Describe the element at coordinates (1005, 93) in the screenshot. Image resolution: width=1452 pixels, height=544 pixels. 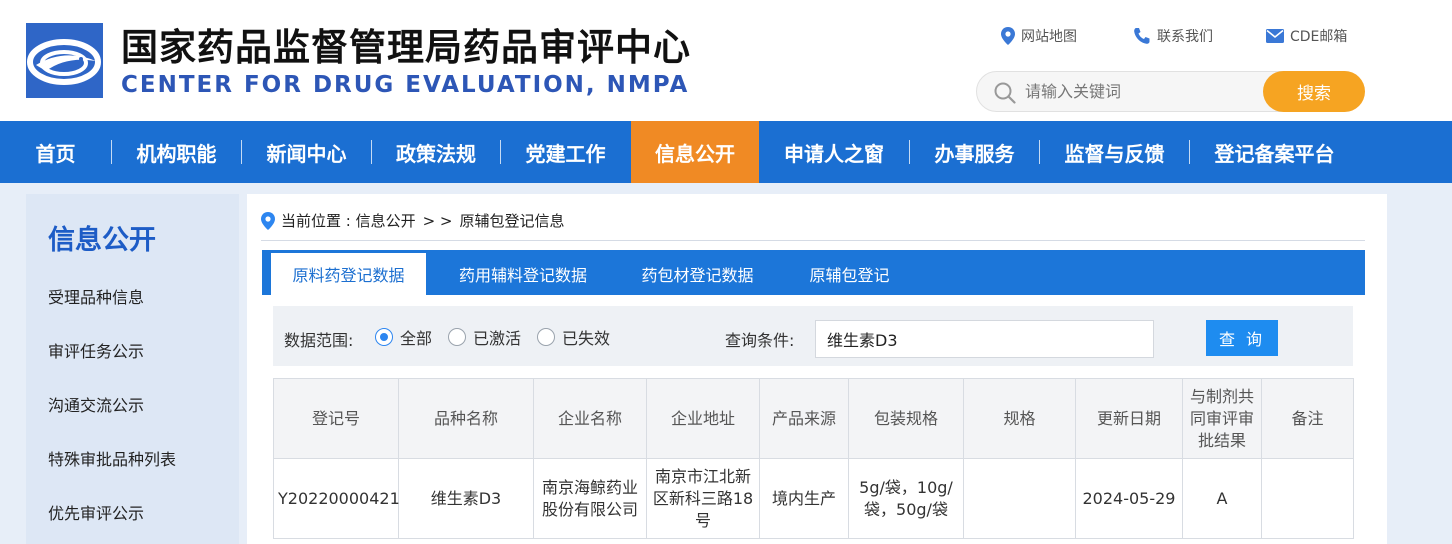
I see `search-icon` at that location.